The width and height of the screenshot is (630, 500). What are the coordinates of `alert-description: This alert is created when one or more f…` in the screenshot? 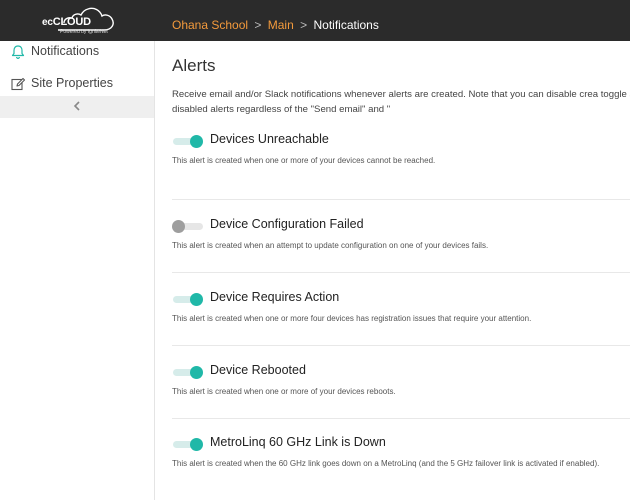 It's located at (352, 318).